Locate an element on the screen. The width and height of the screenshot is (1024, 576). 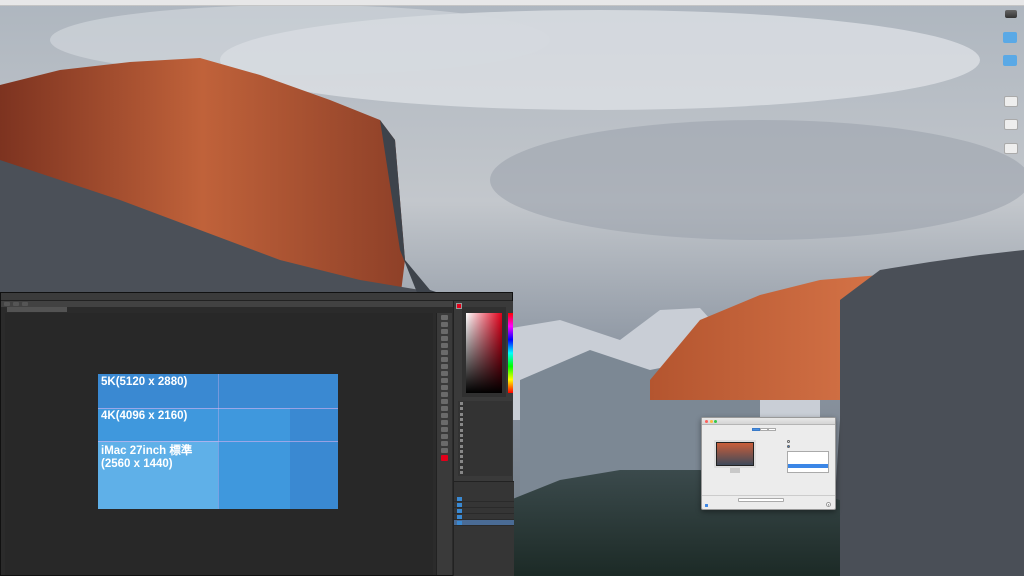
label-4k: 4K(4096 x 2160) is located at coordinates (144, 416).